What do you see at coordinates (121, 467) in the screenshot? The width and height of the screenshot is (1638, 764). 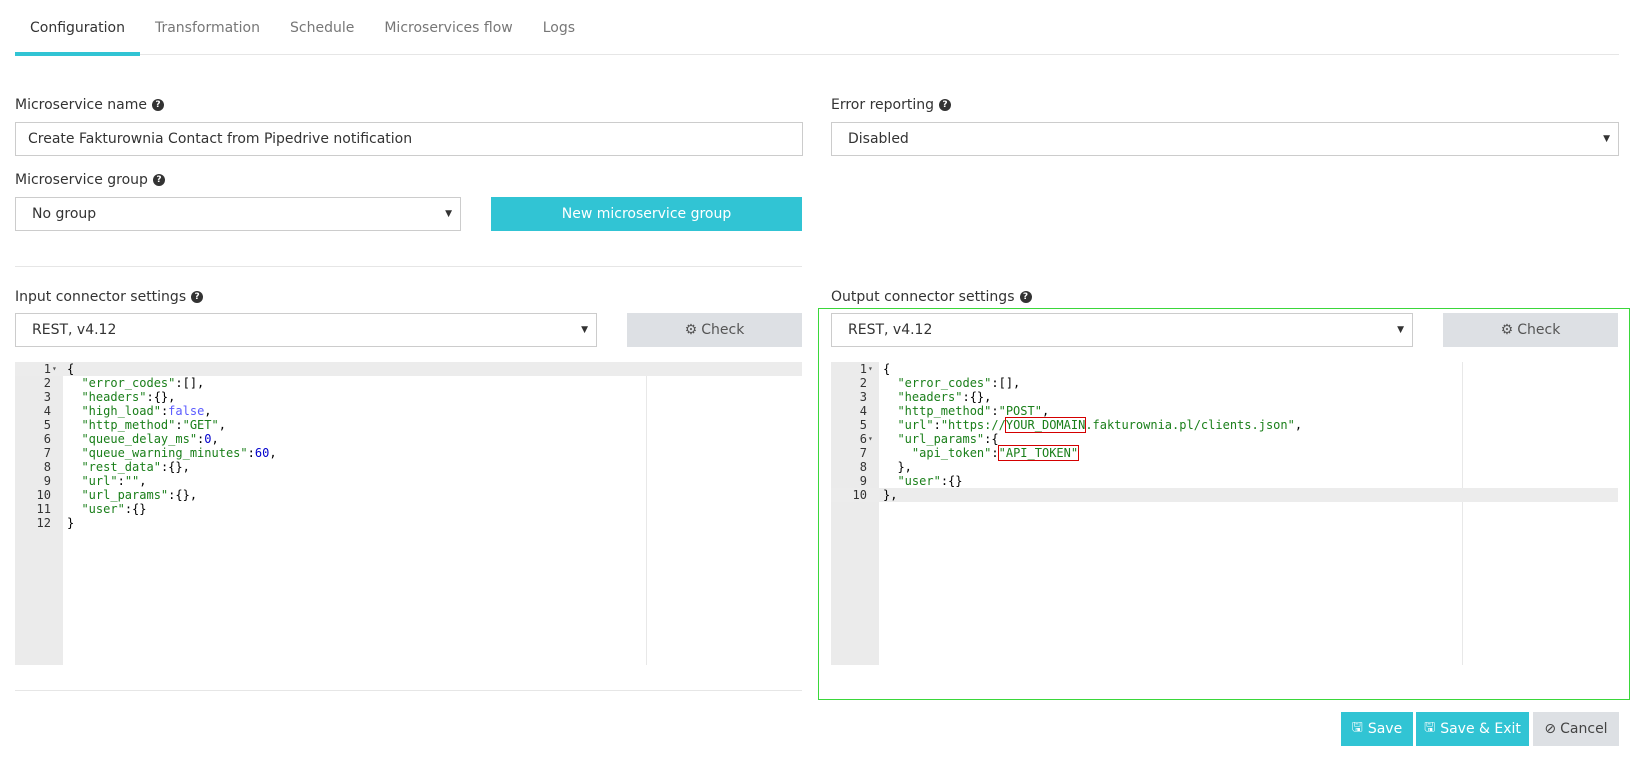 I see `code-token: "rest_data"` at bounding box center [121, 467].